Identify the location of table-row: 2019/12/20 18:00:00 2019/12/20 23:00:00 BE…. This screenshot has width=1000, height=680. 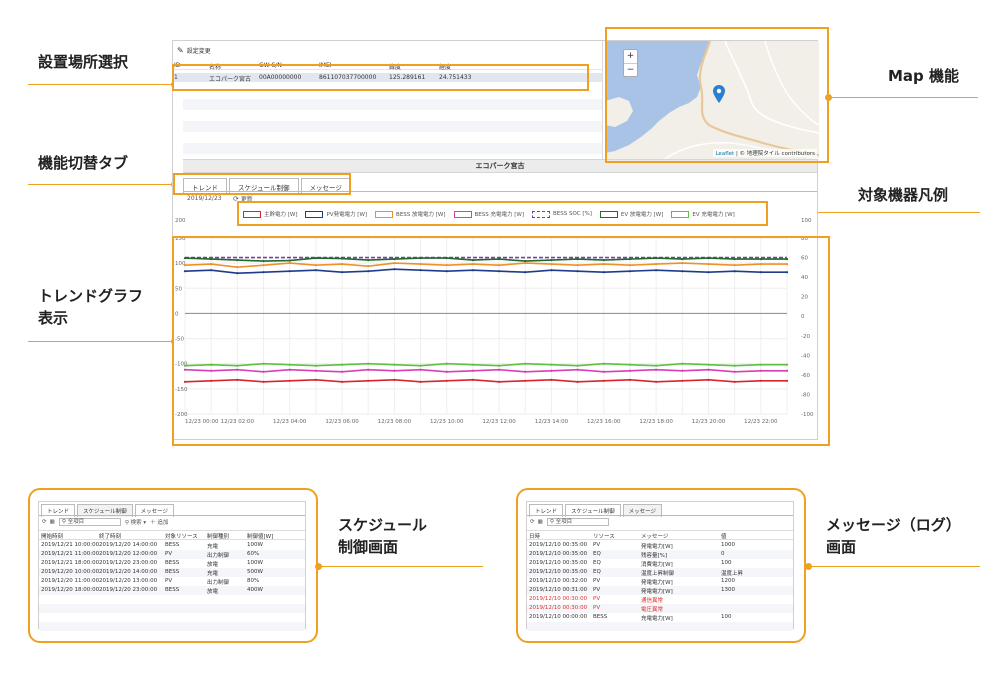
(172, 590).